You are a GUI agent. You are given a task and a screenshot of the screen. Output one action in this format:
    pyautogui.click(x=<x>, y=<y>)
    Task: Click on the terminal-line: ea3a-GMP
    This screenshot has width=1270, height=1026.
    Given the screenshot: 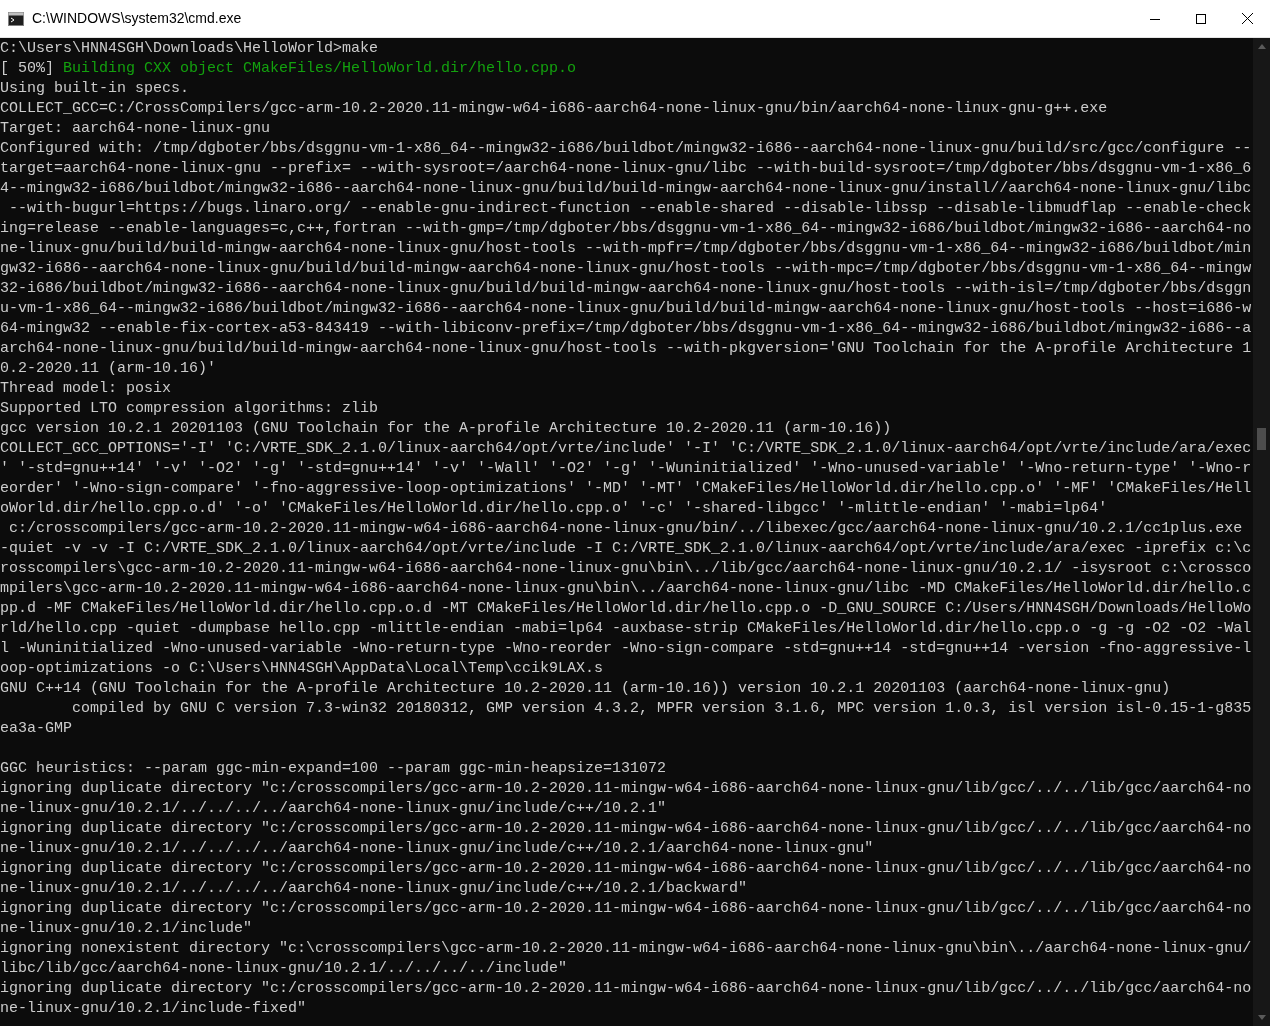 What is the action you would take?
    pyautogui.click(x=36, y=729)
    